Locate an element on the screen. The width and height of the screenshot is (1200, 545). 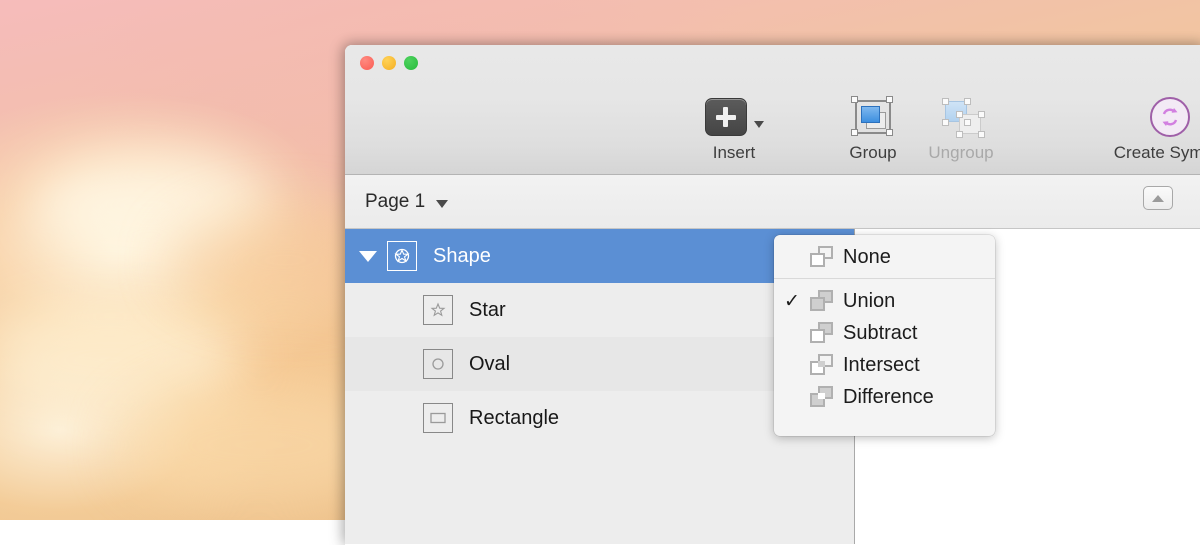
menu-item-label: Difference is located at coordinates (888, 396).